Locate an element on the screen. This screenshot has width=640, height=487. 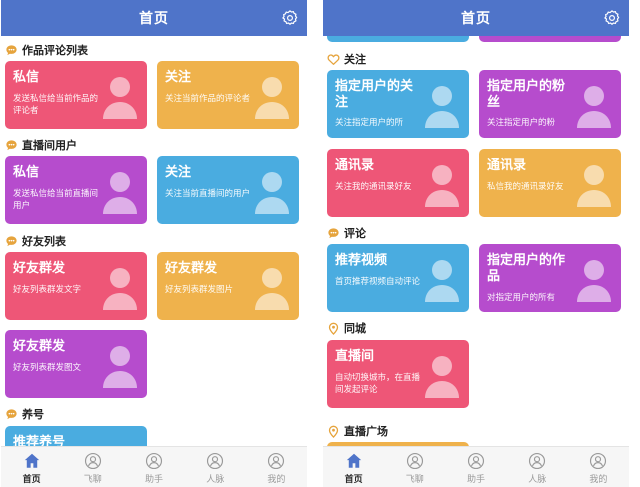
section-label: 评论 is located at coordinates (355, 233).